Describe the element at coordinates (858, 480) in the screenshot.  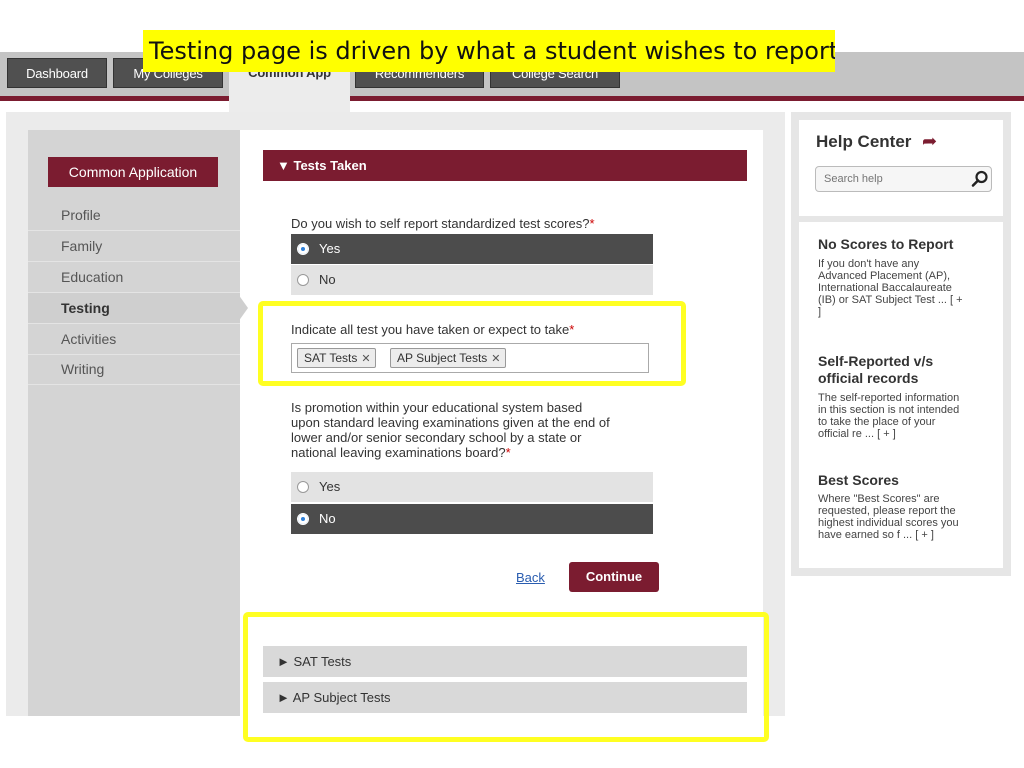
I see `help-article-title: Best Scores` at that location.